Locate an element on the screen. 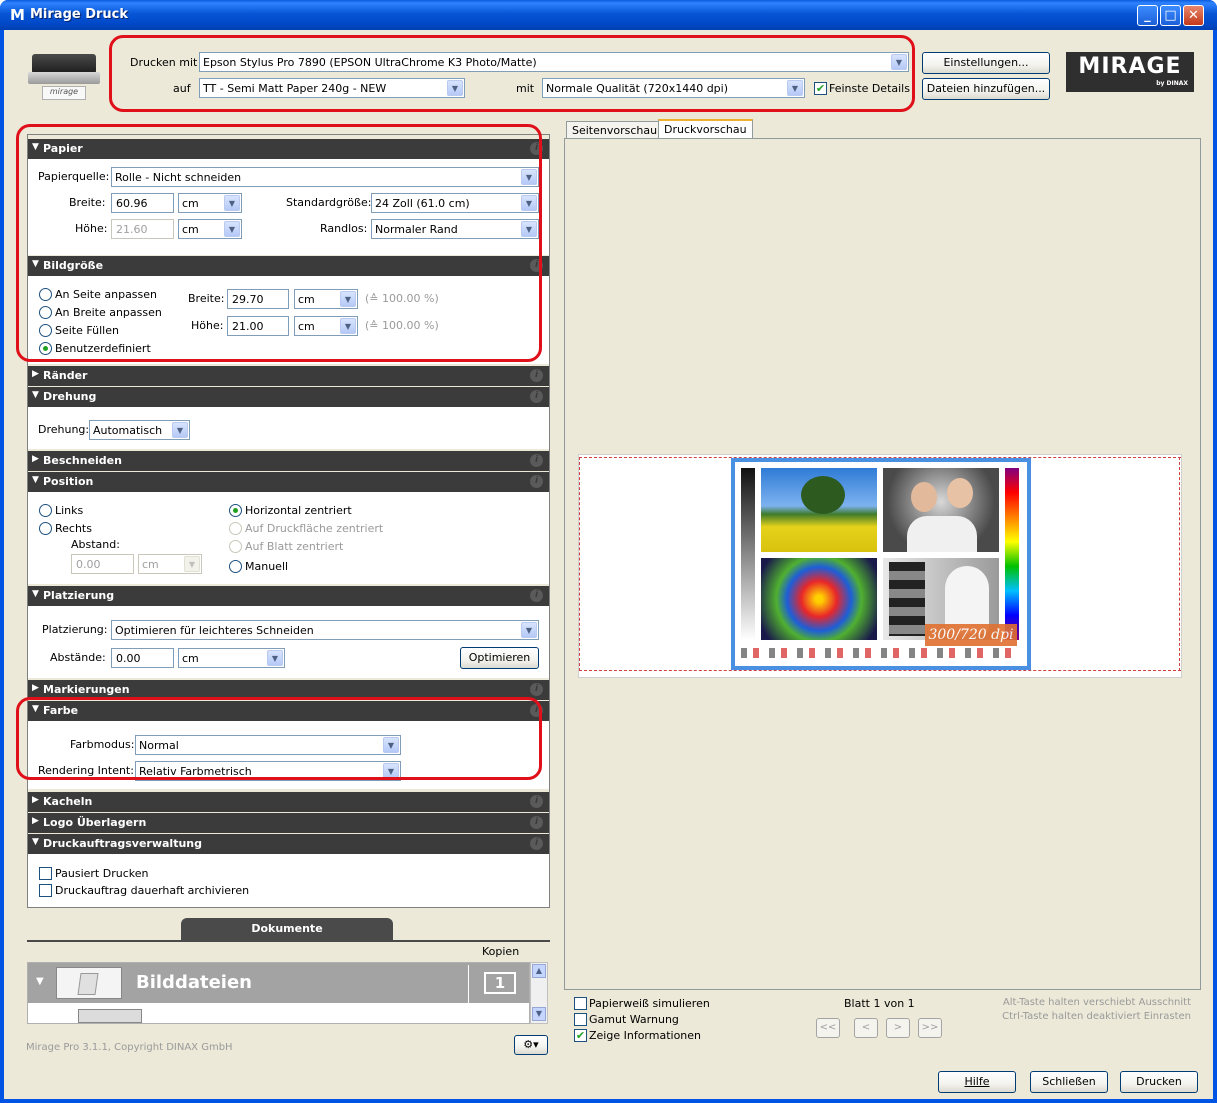 The image size is (1217, 1103). image-height-unit-select: cm ▼ is located at coordinates (326, 326).